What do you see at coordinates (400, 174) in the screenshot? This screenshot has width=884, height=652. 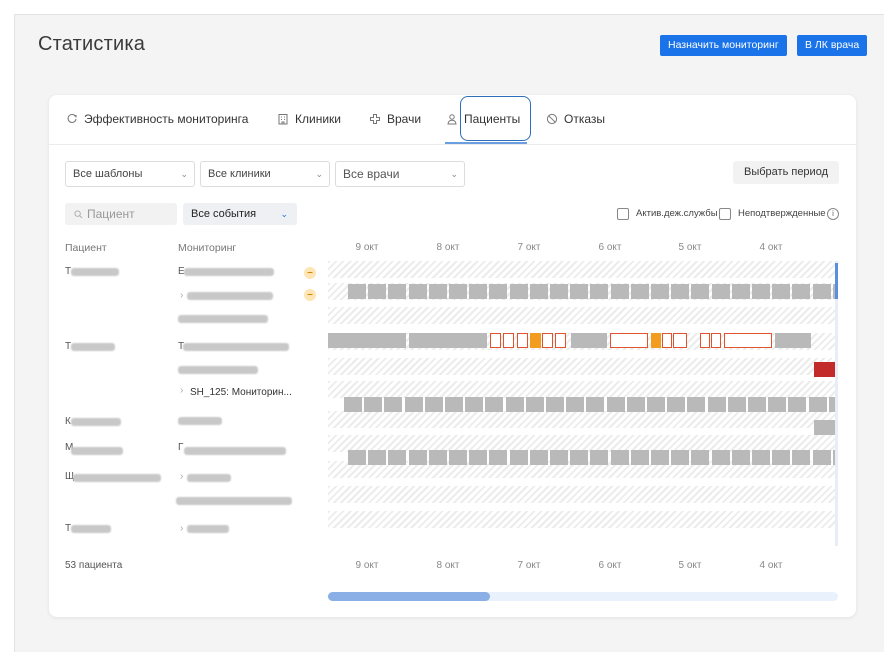 I see `doctors-select: Все врачи ⌄` at bounding box center [400, 174].